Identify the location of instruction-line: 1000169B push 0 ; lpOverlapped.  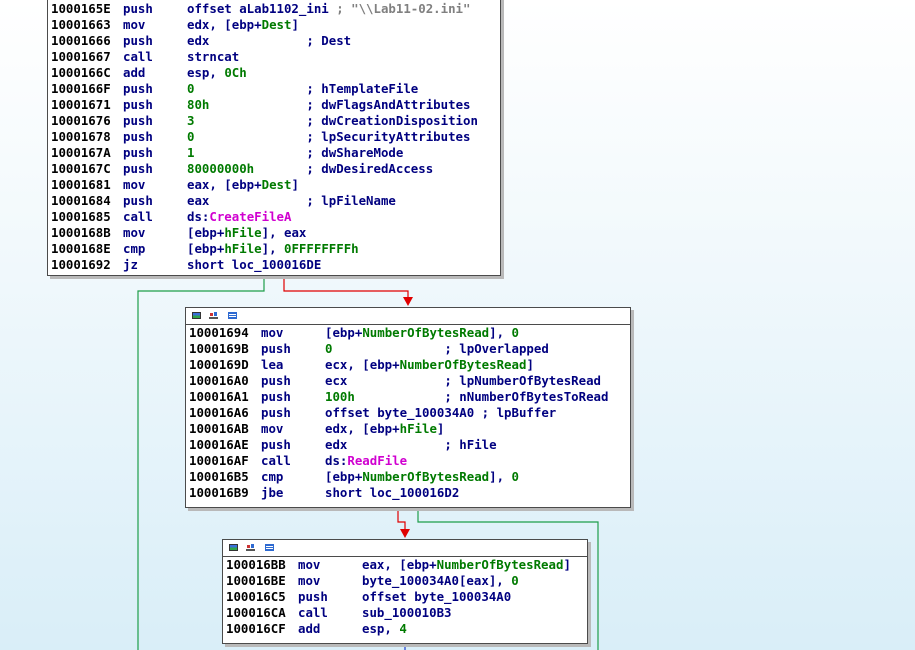
(408, 349).